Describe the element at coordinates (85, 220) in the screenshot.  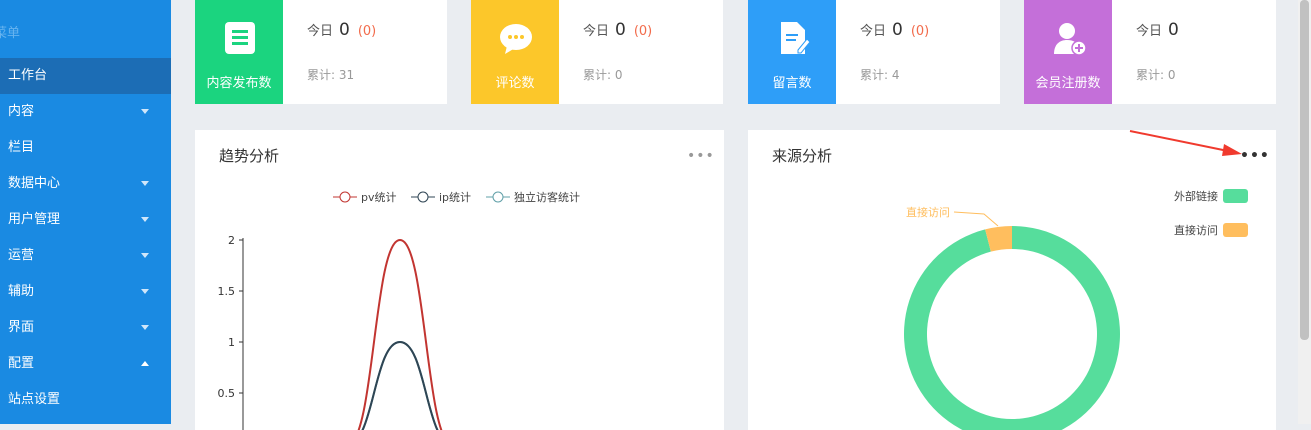
I see `sidebar-item: 用户管理` at that location.